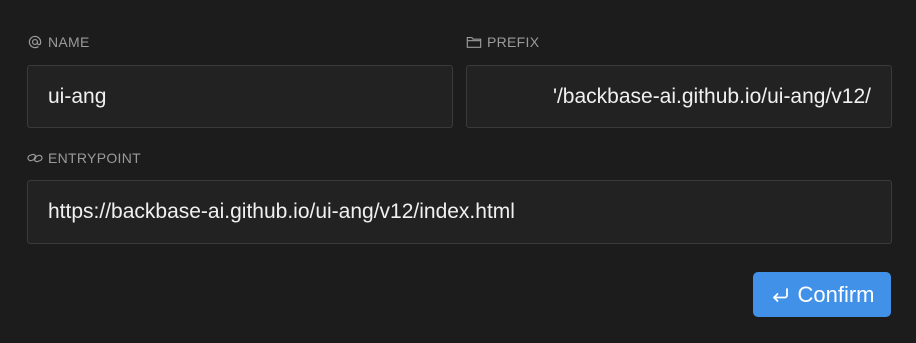  I want to click on at-sign-icon, so click(35, 42).